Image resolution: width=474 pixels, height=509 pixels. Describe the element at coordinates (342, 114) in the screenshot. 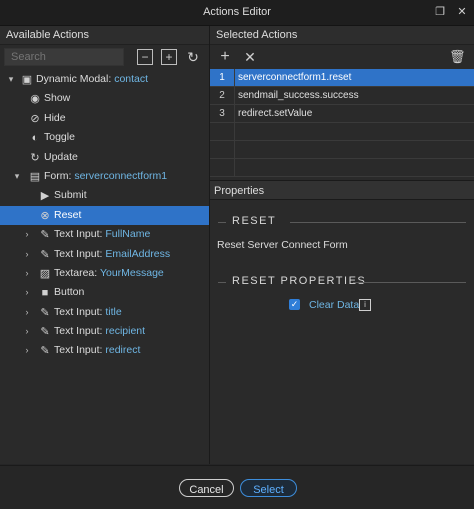

I see `action-row: 3 redirect.setValue` at that location.